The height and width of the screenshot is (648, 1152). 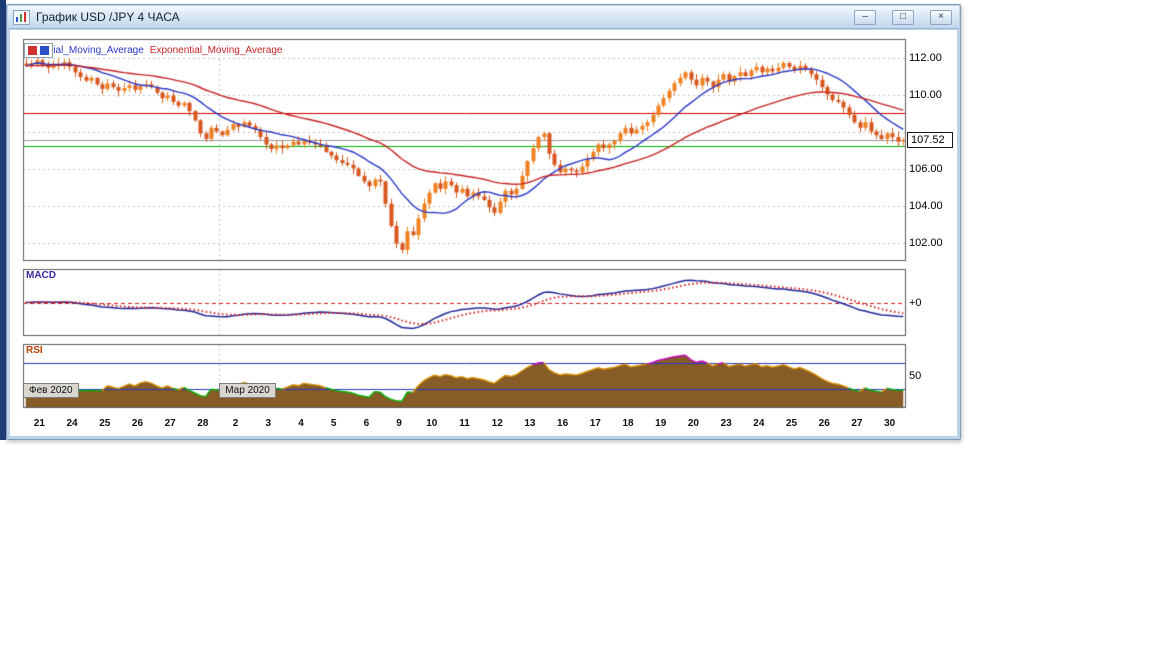 I want to click on window-controls: – □ ×, so click(x=904, y=17).